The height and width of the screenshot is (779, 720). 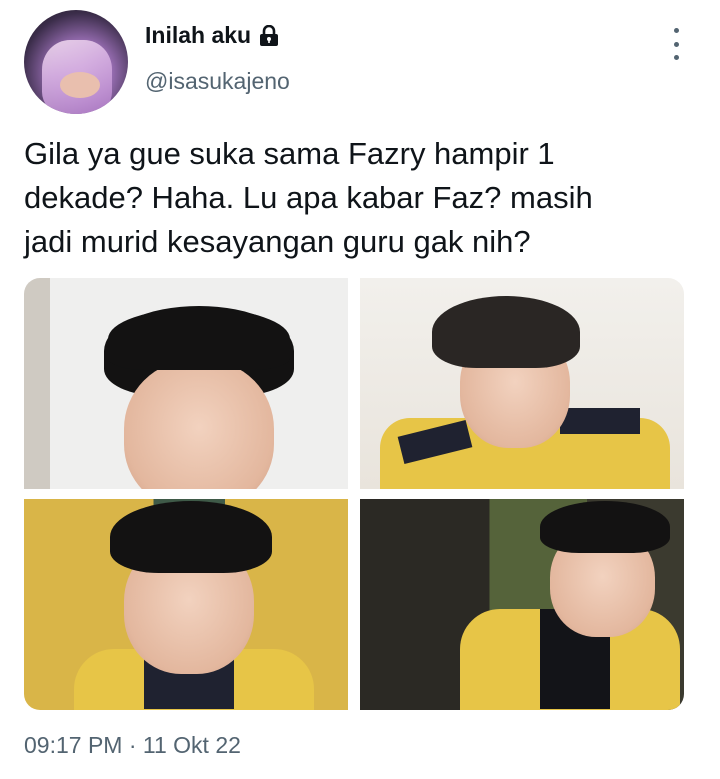 What do you see at coordinates (80, 85) in the screenshot?
I see `avatar-hand` at bounding box center [80, 85].